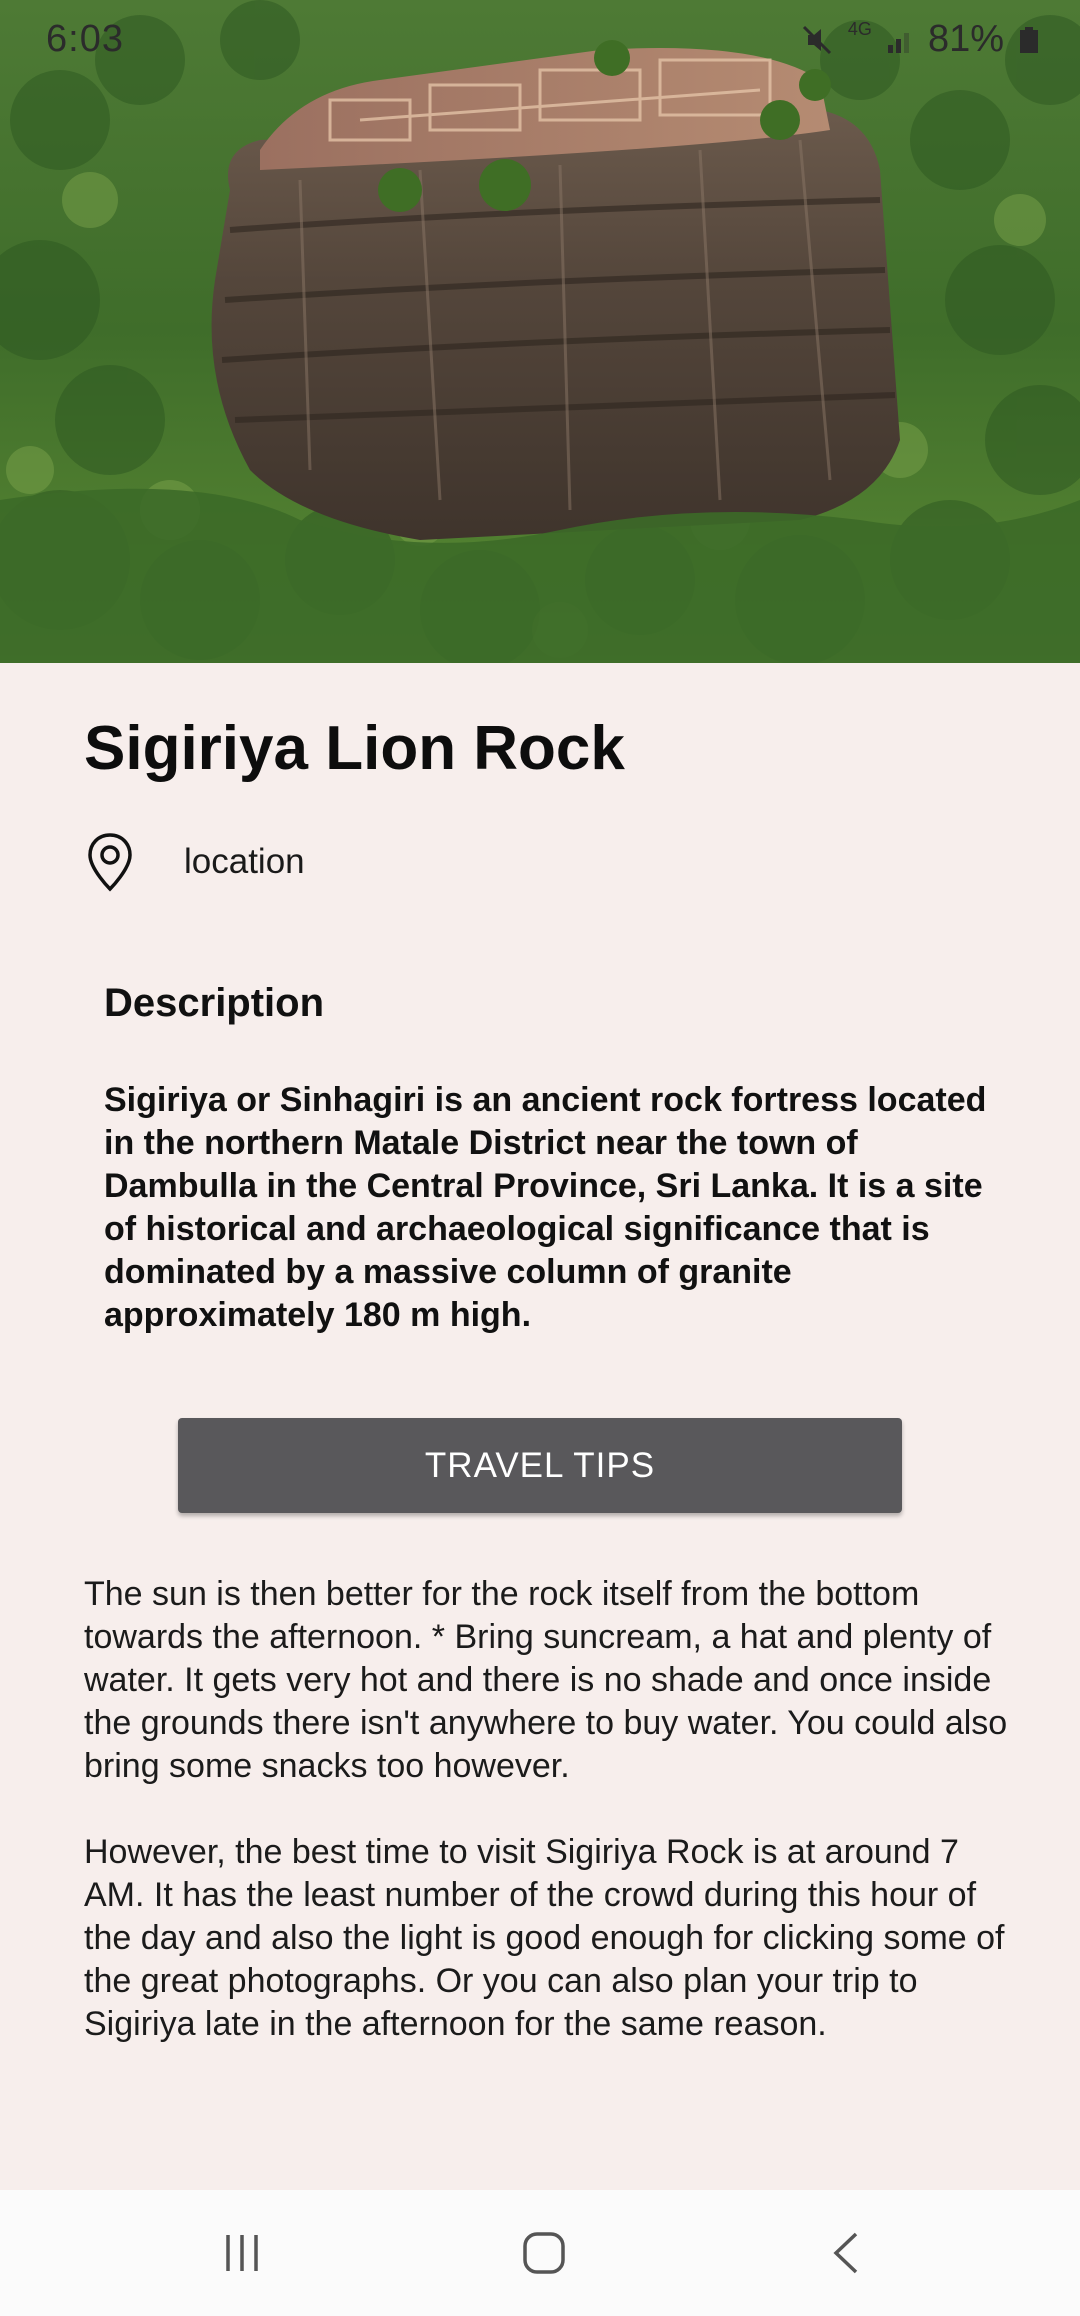 This screenshot has width=1080, height=2316. I want to click on network-type: 4G, so click(859, 29).